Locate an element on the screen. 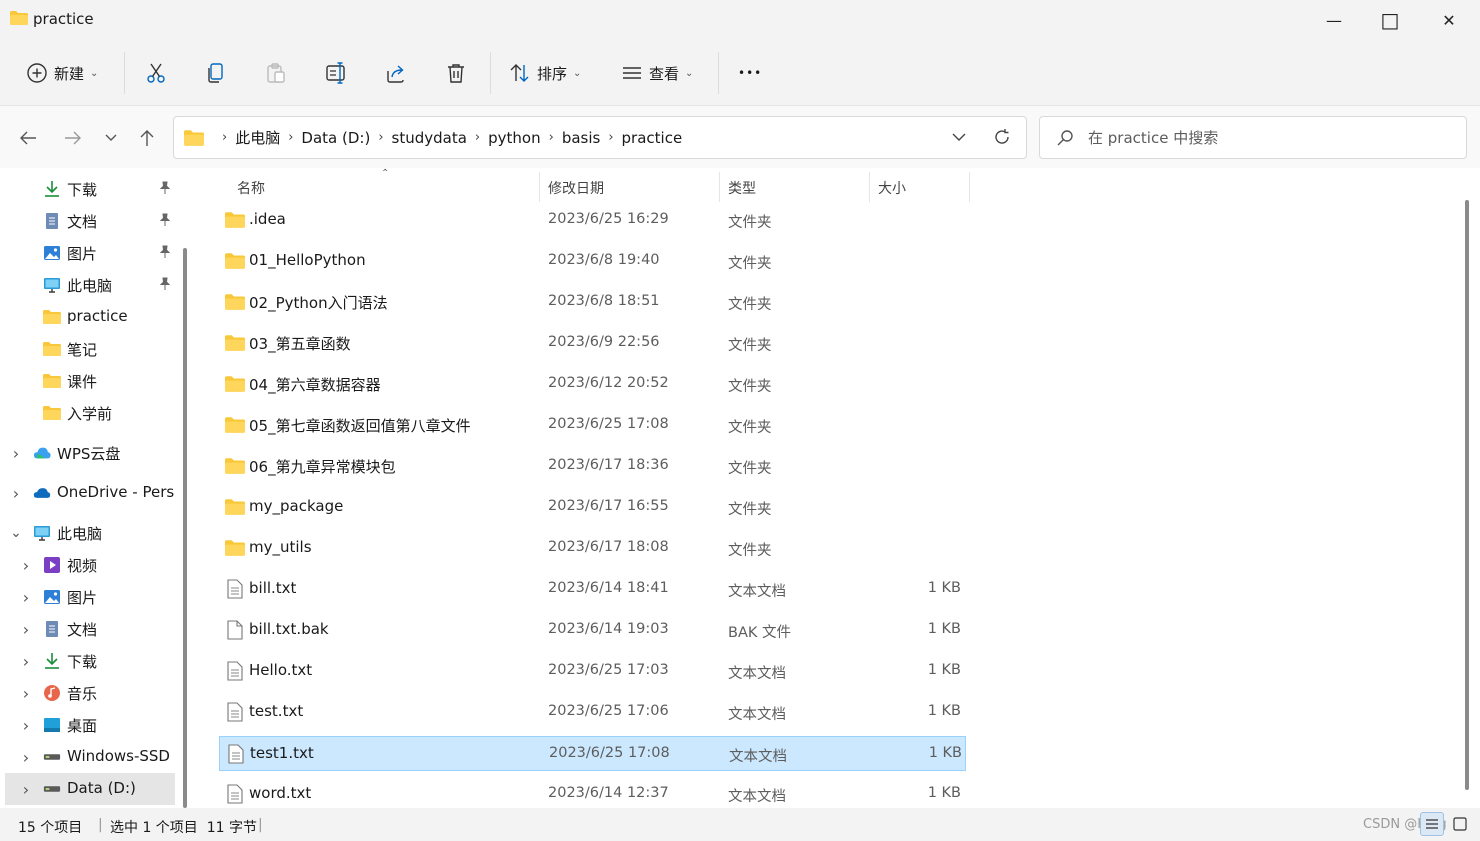  sort-button: 排序 ⌄ is located at coordinates (545, 73).